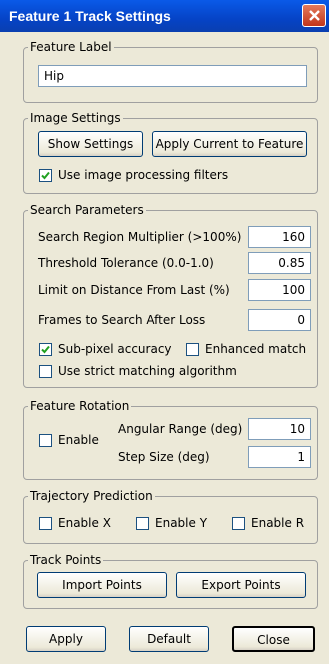 The height and width of the screenshot is (664, 329). Describe the element at coordinates (172, 76) in the screenshot. I see `feature-label-input: Hip` at that location.